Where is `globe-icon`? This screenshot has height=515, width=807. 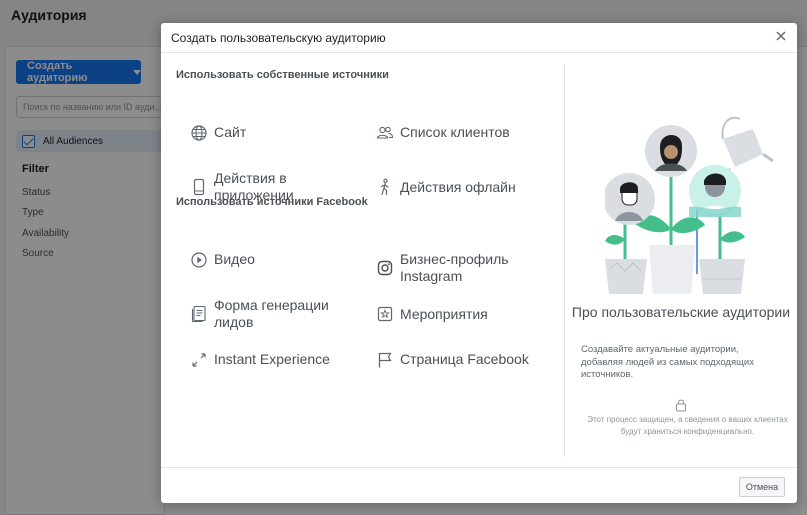
globe-icon is located at coordinates (199, 133).